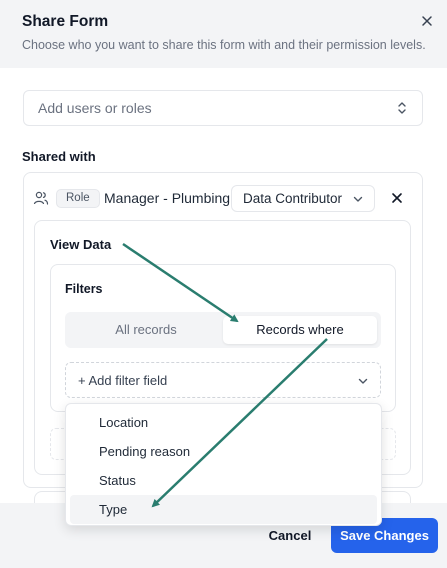 The image size is (447, 568). I want to click on dropdown-option-type: Type, so click(223, 509).